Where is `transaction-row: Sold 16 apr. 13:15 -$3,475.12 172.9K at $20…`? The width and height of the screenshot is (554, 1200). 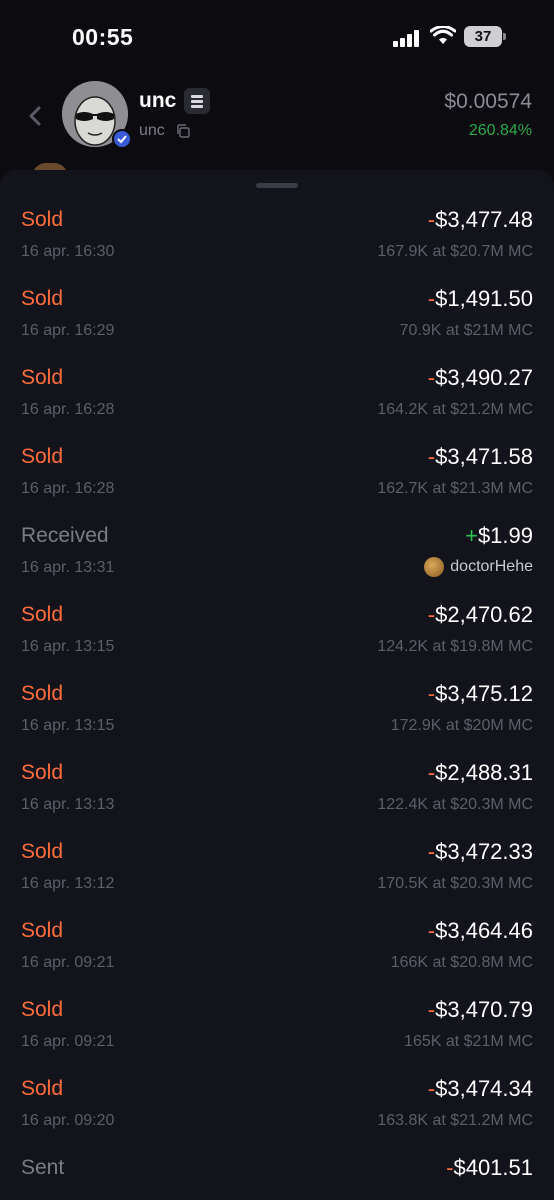
transaction-row: Sold 16 apr. 13:15 -$3,475.12 172.9K at $20… is located at coordinates (277, 718).